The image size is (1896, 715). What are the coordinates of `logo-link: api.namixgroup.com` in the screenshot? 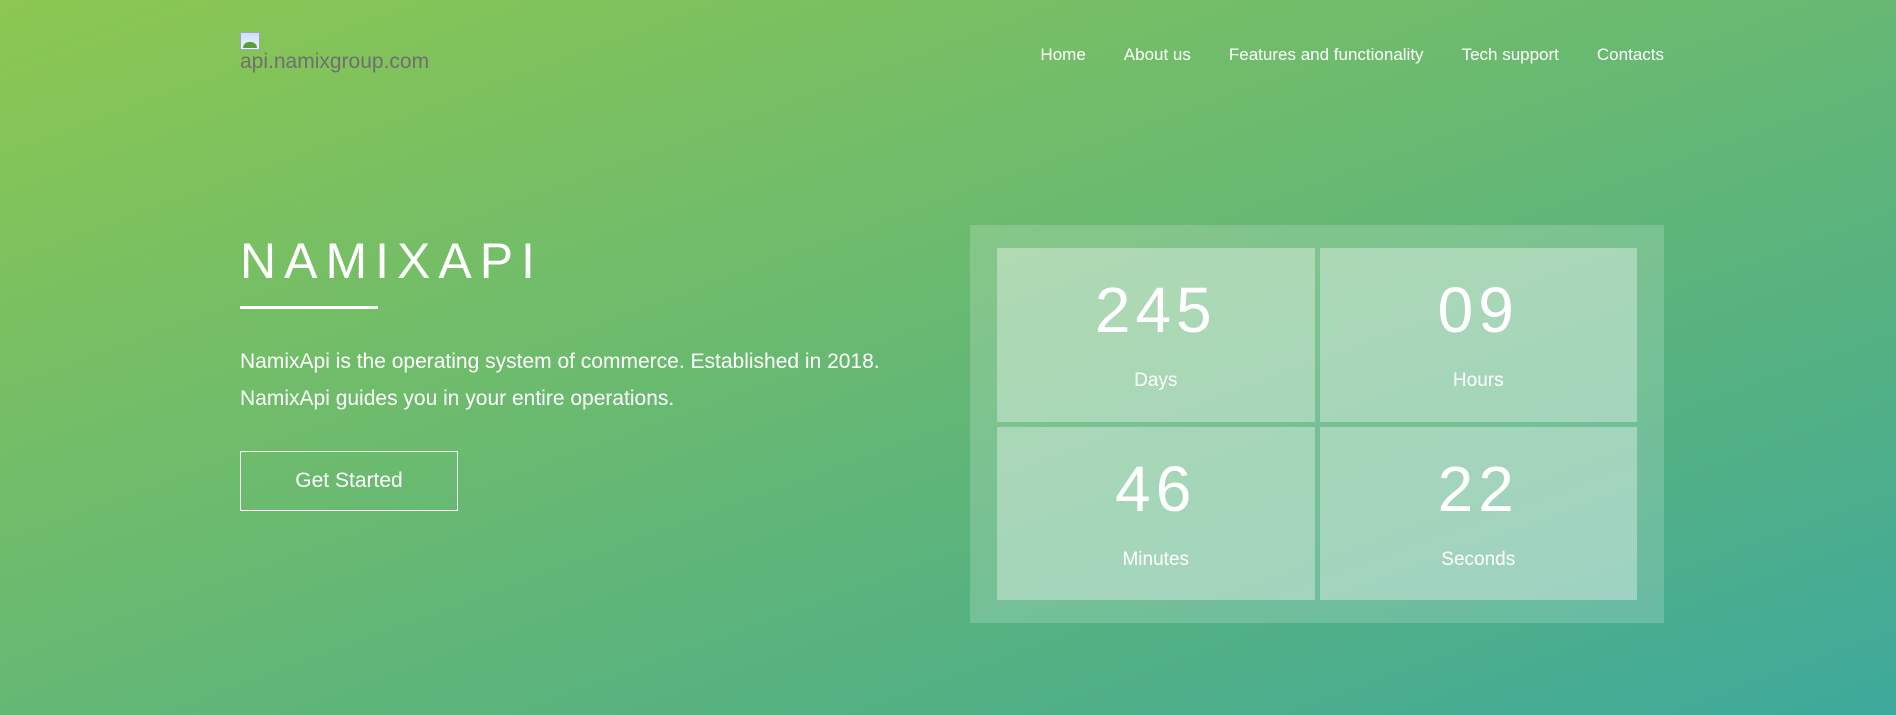 It's located at (334, 53).